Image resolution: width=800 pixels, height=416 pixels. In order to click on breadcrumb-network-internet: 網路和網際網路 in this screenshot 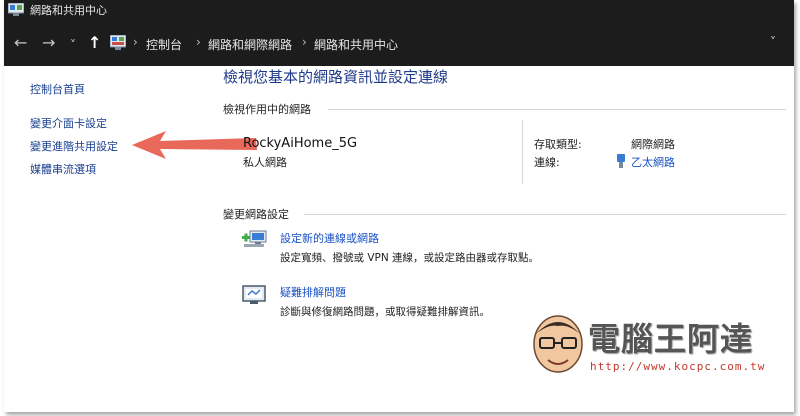, I will do `click(250, 44)`.